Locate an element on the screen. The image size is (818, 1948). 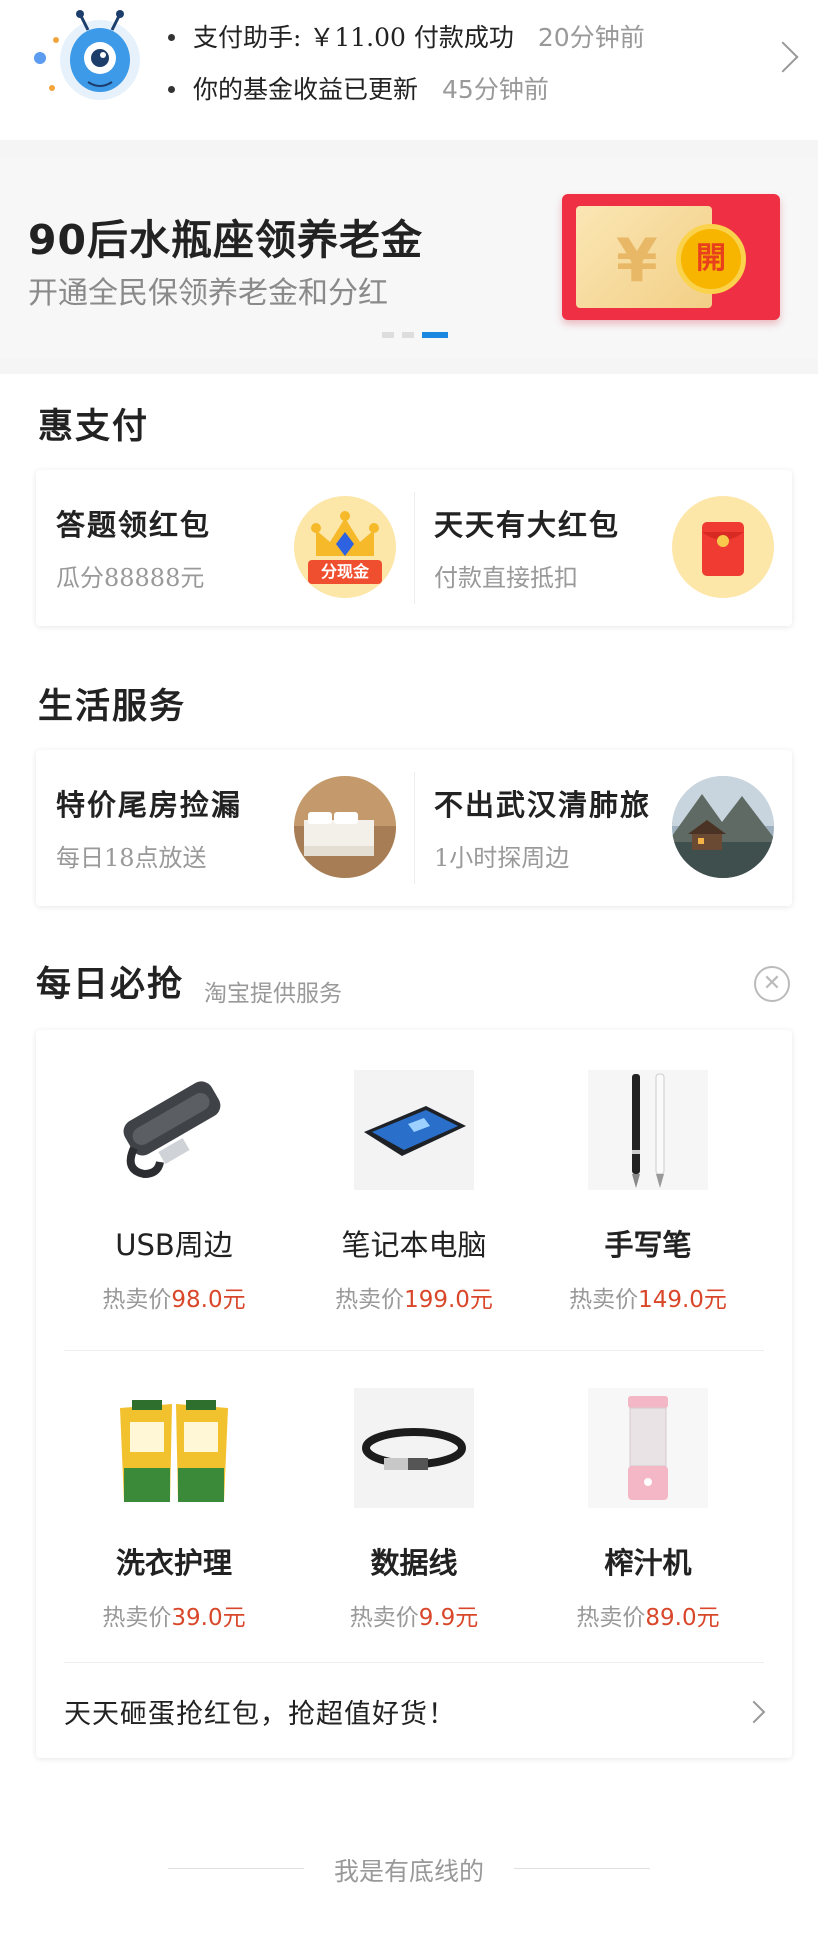
item-title: 不出武汉清肺旅 is located at coordinates (543, 805).